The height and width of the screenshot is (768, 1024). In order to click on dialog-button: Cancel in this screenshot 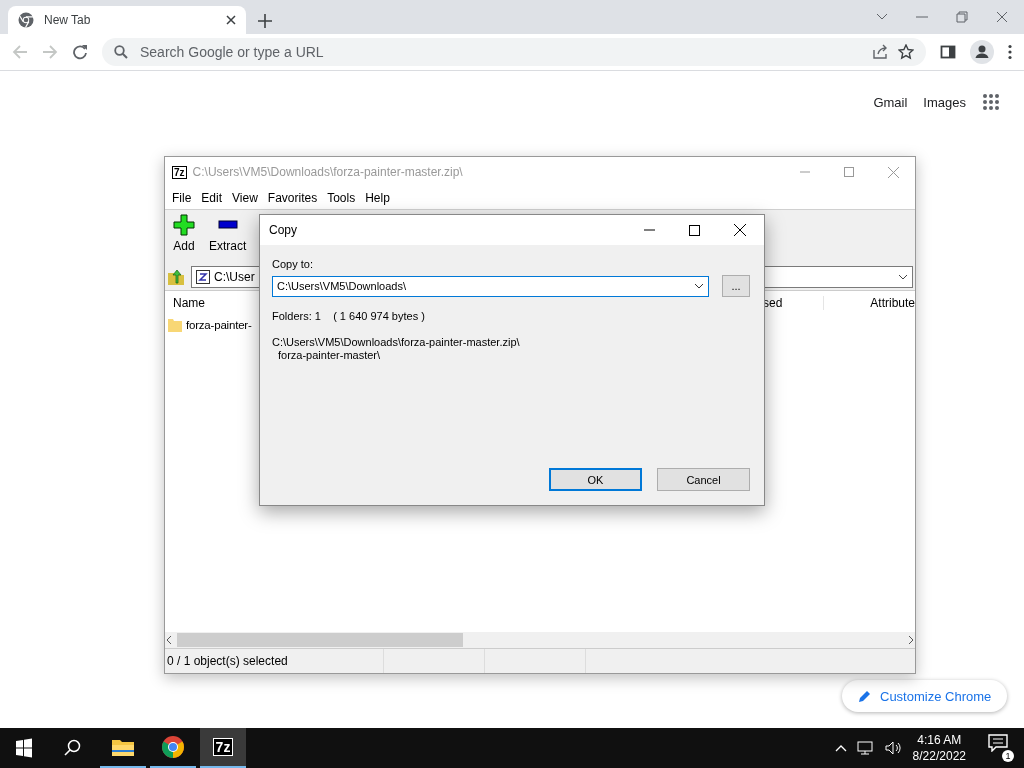, I will do `click(703, 479)`.